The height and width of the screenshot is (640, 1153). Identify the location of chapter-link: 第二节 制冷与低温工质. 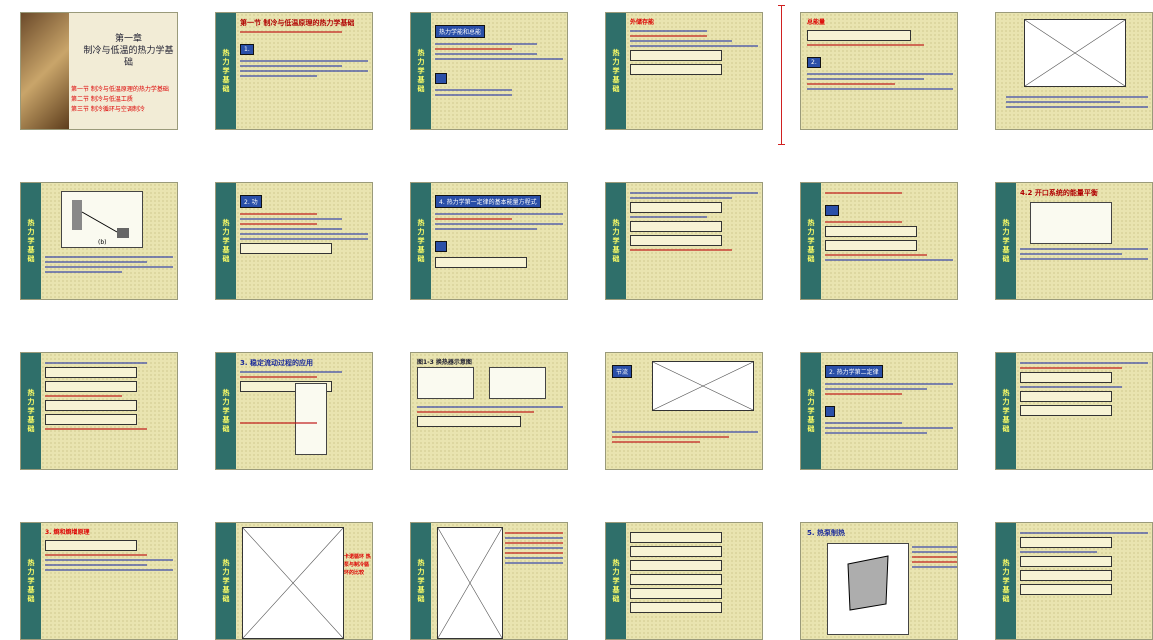
(120, 100).